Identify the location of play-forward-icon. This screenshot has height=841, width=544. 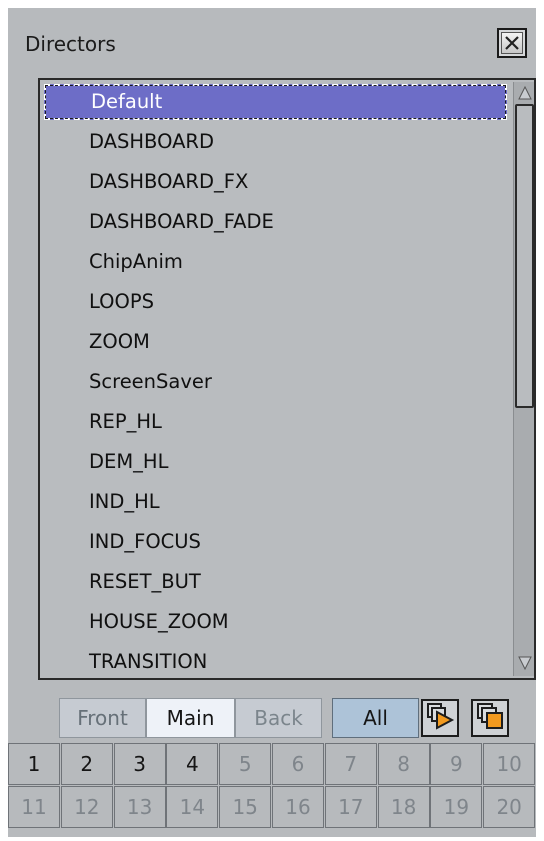
(440, 718).